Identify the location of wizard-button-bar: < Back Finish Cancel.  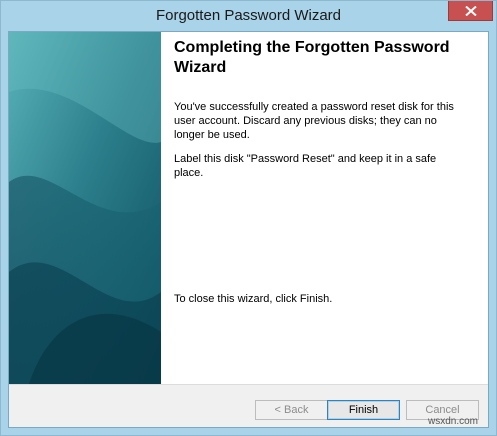
(248, 406).